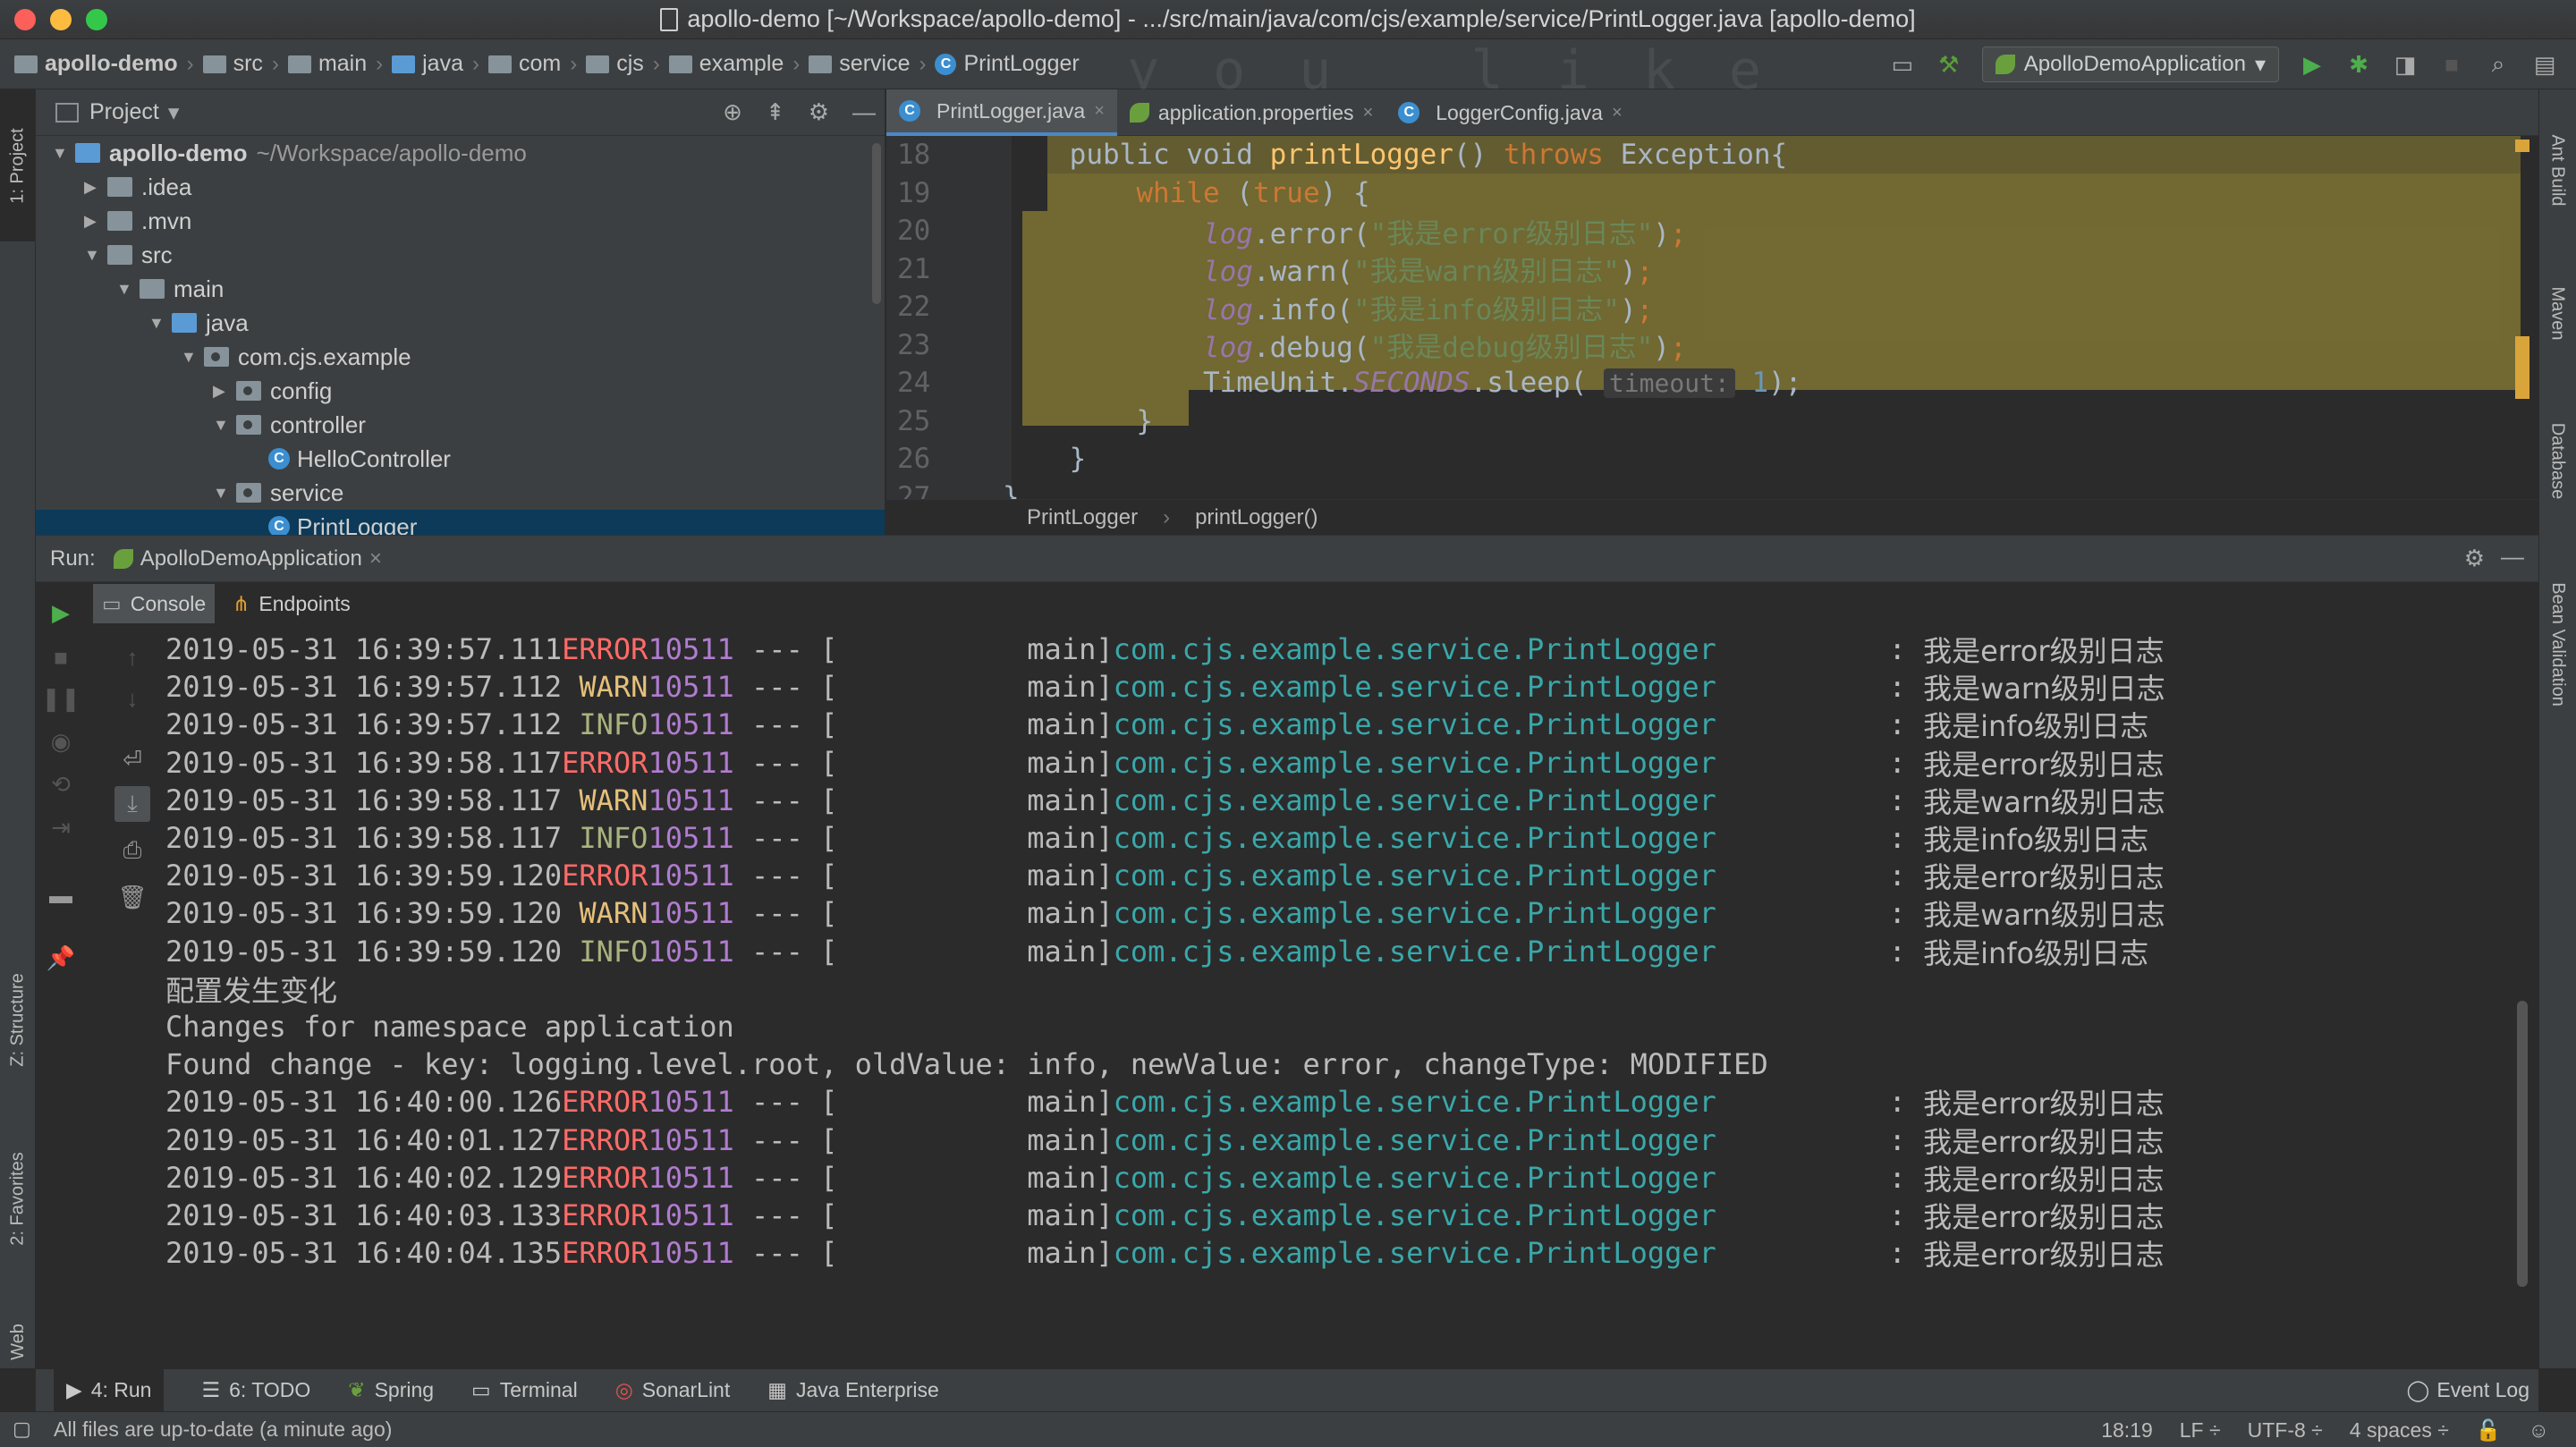  I want to click on tool-tab-ant-build: Ant Build, so click(2557, 169).